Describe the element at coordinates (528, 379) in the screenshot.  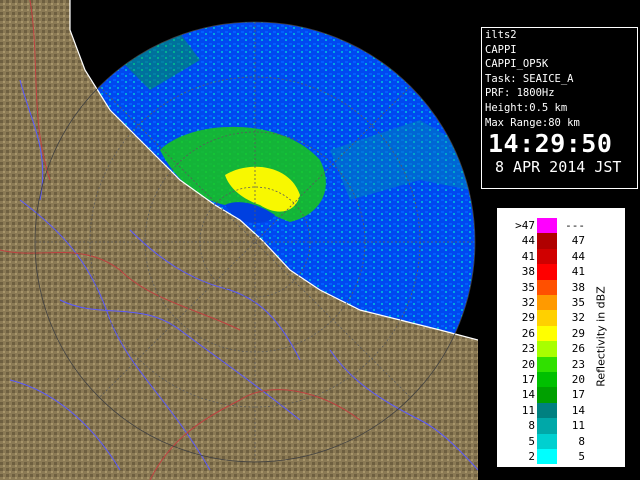
I see `legend-low-value: 17` at that location.